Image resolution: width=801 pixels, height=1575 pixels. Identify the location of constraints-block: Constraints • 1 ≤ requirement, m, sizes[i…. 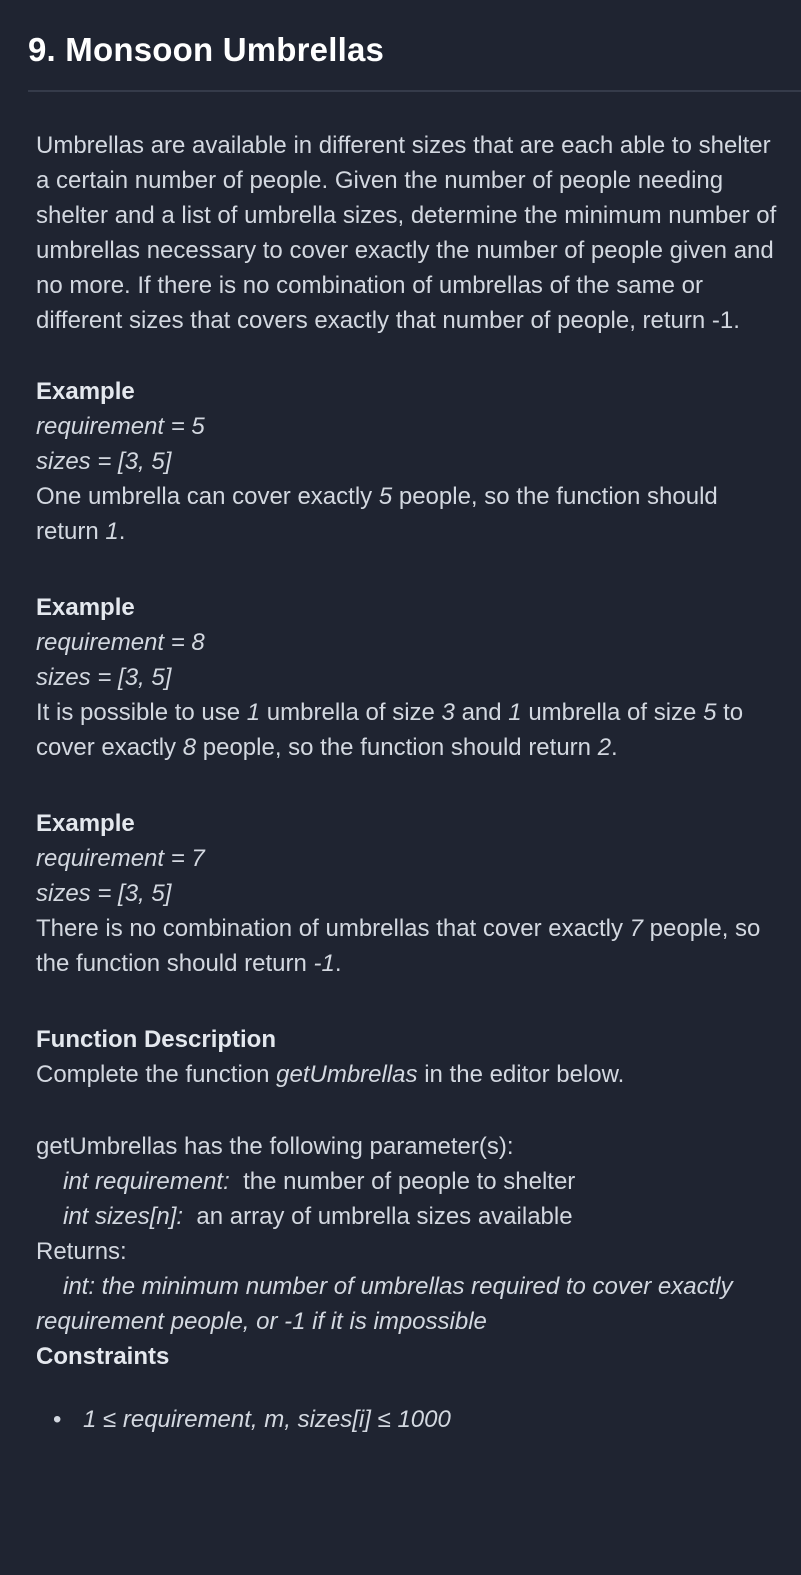
(411, 1388).